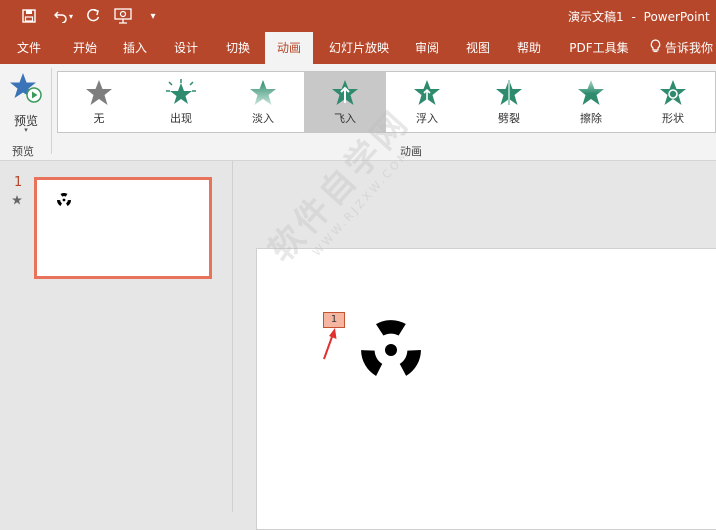 The height and width of the screenshot is (530, 716). I want to click on tell-me-label: 告诉我你, so click(689, 48).